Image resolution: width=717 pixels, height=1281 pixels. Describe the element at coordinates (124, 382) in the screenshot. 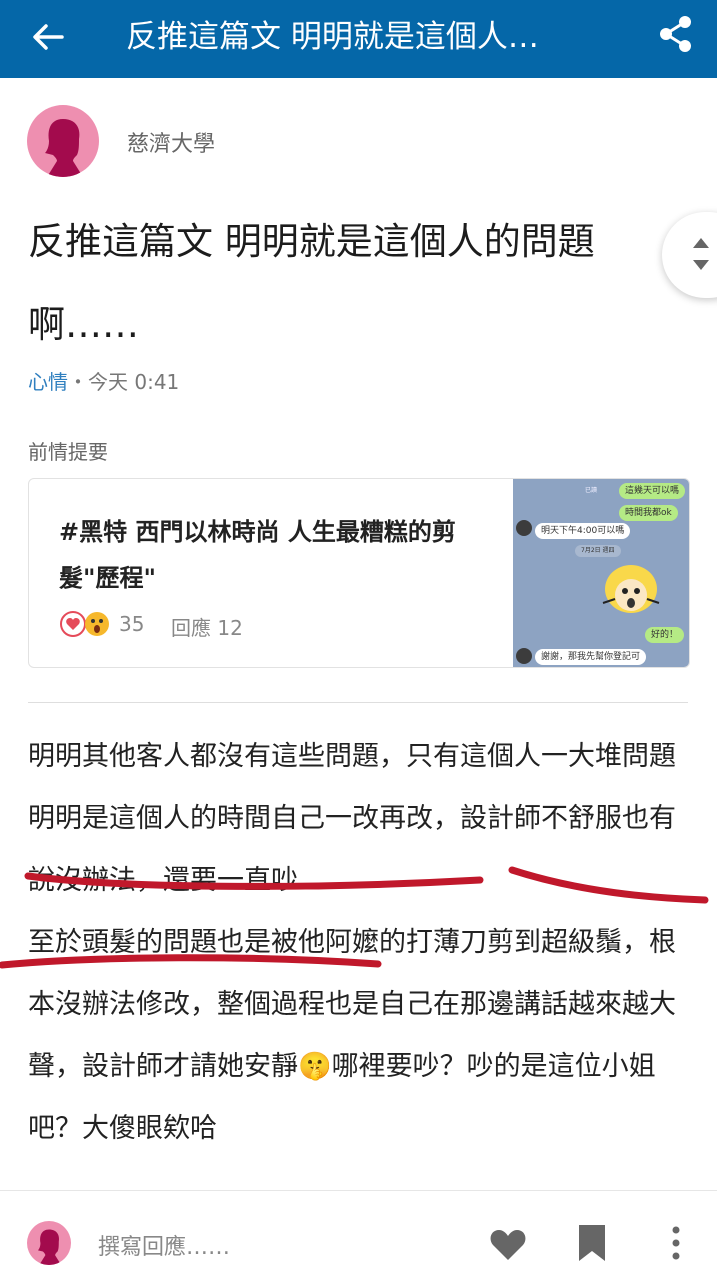

I see `post-time: ・今天 0:41` at that location.